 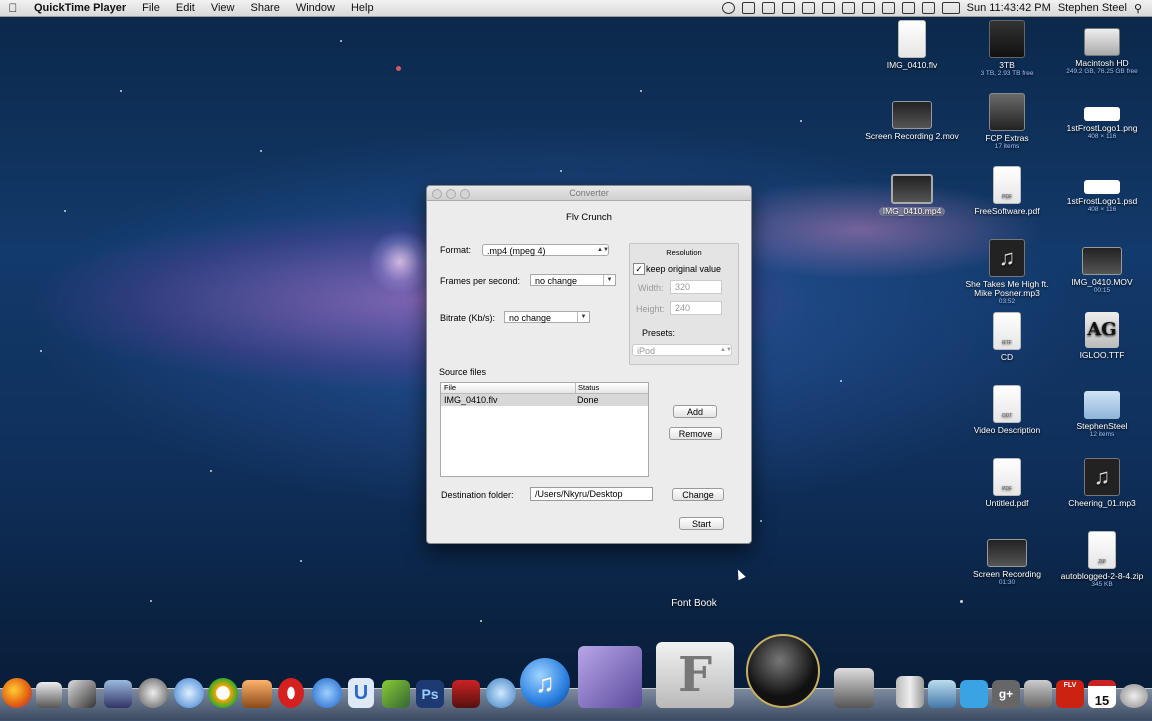 I want to click on k-status-icon, so click(x=828, y=8).